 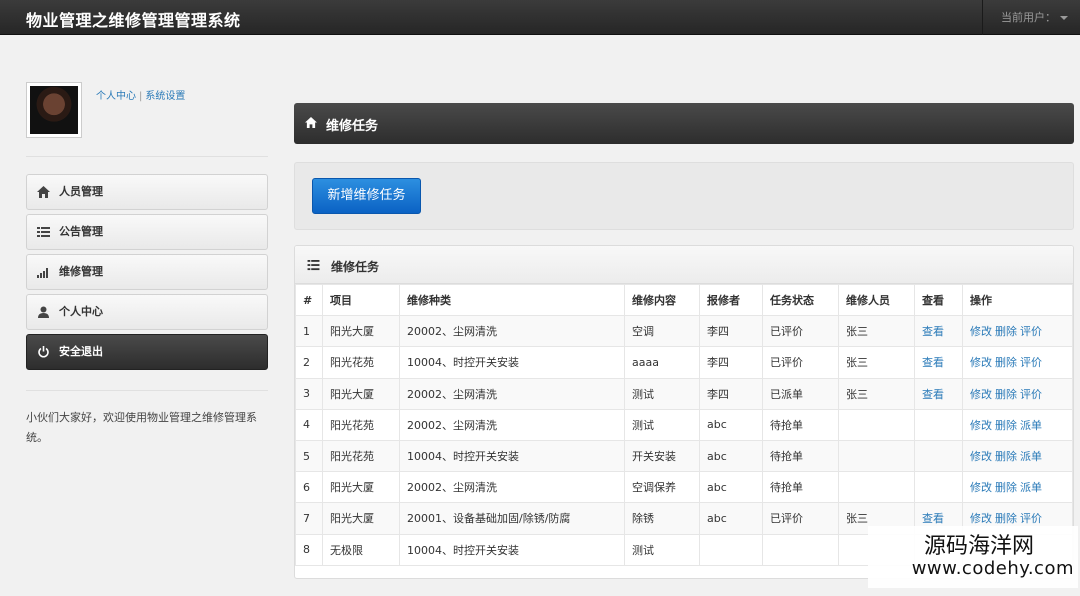 I want to click on profile-links: 个人中心 | 系统设置, so click(x=141, y=96).